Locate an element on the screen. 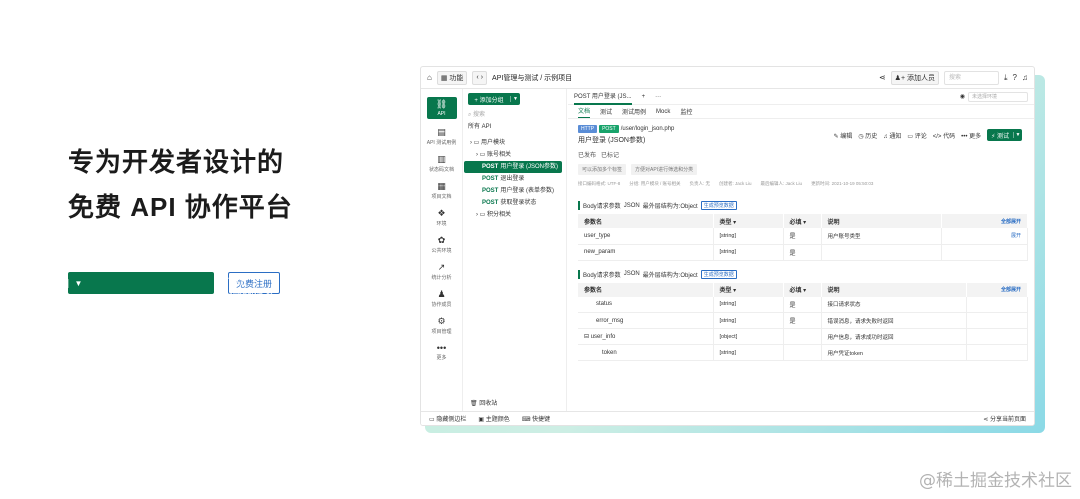 This screenshot has width=1080, height=499. action-button: ◷ 历史 is located at coordinates (867, 135).